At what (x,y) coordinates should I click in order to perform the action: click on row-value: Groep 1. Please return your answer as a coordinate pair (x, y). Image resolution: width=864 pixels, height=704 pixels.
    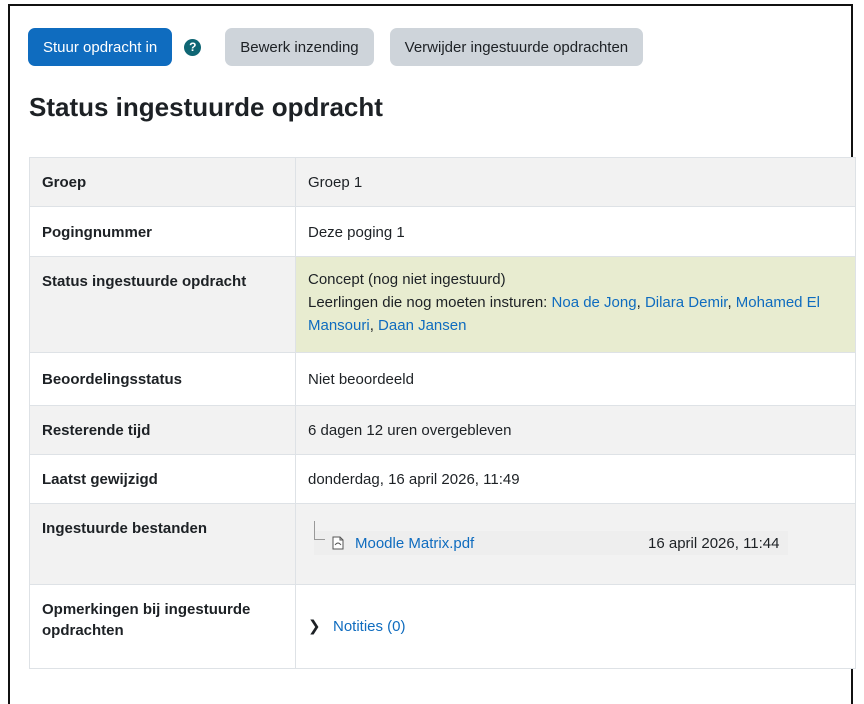
    Looking at the image, I should click on (335, 182).